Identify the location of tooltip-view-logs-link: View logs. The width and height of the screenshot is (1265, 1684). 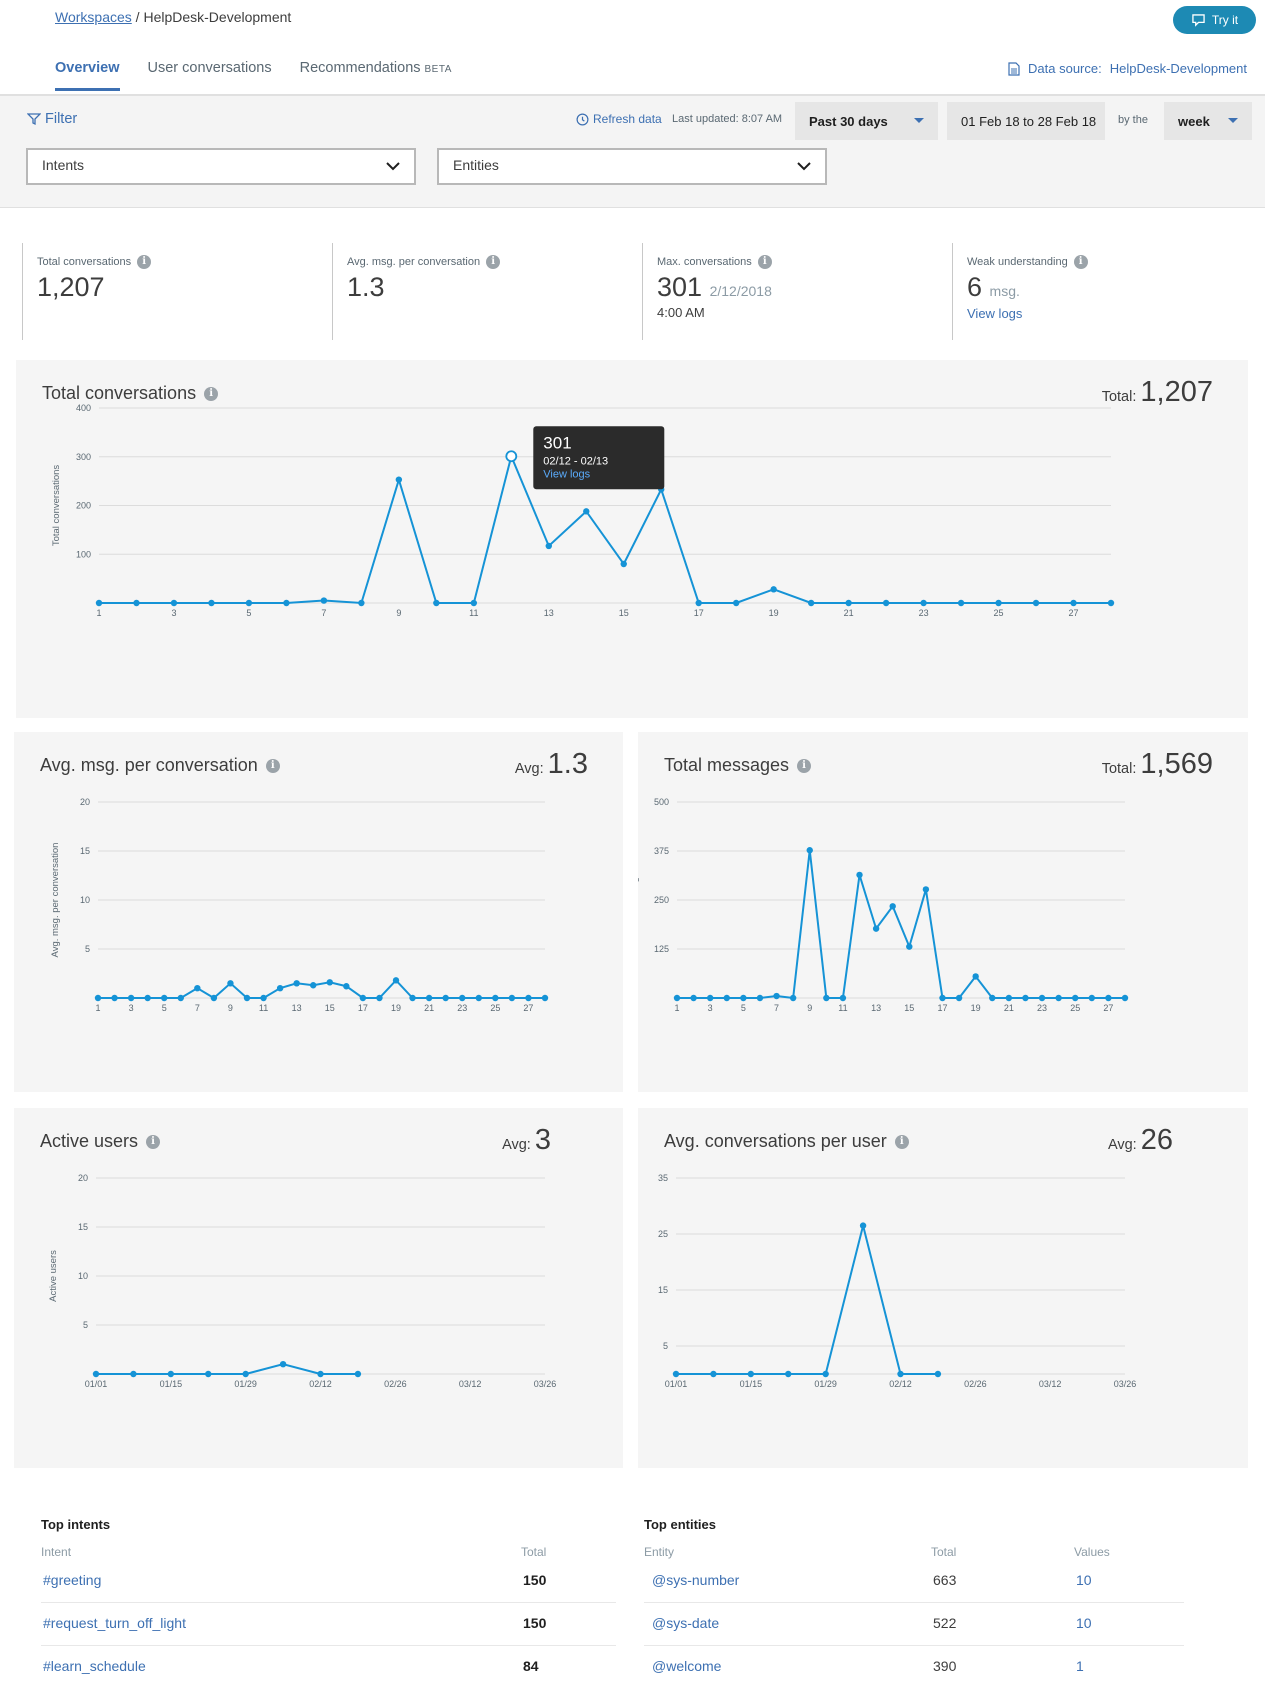
(566, 474).